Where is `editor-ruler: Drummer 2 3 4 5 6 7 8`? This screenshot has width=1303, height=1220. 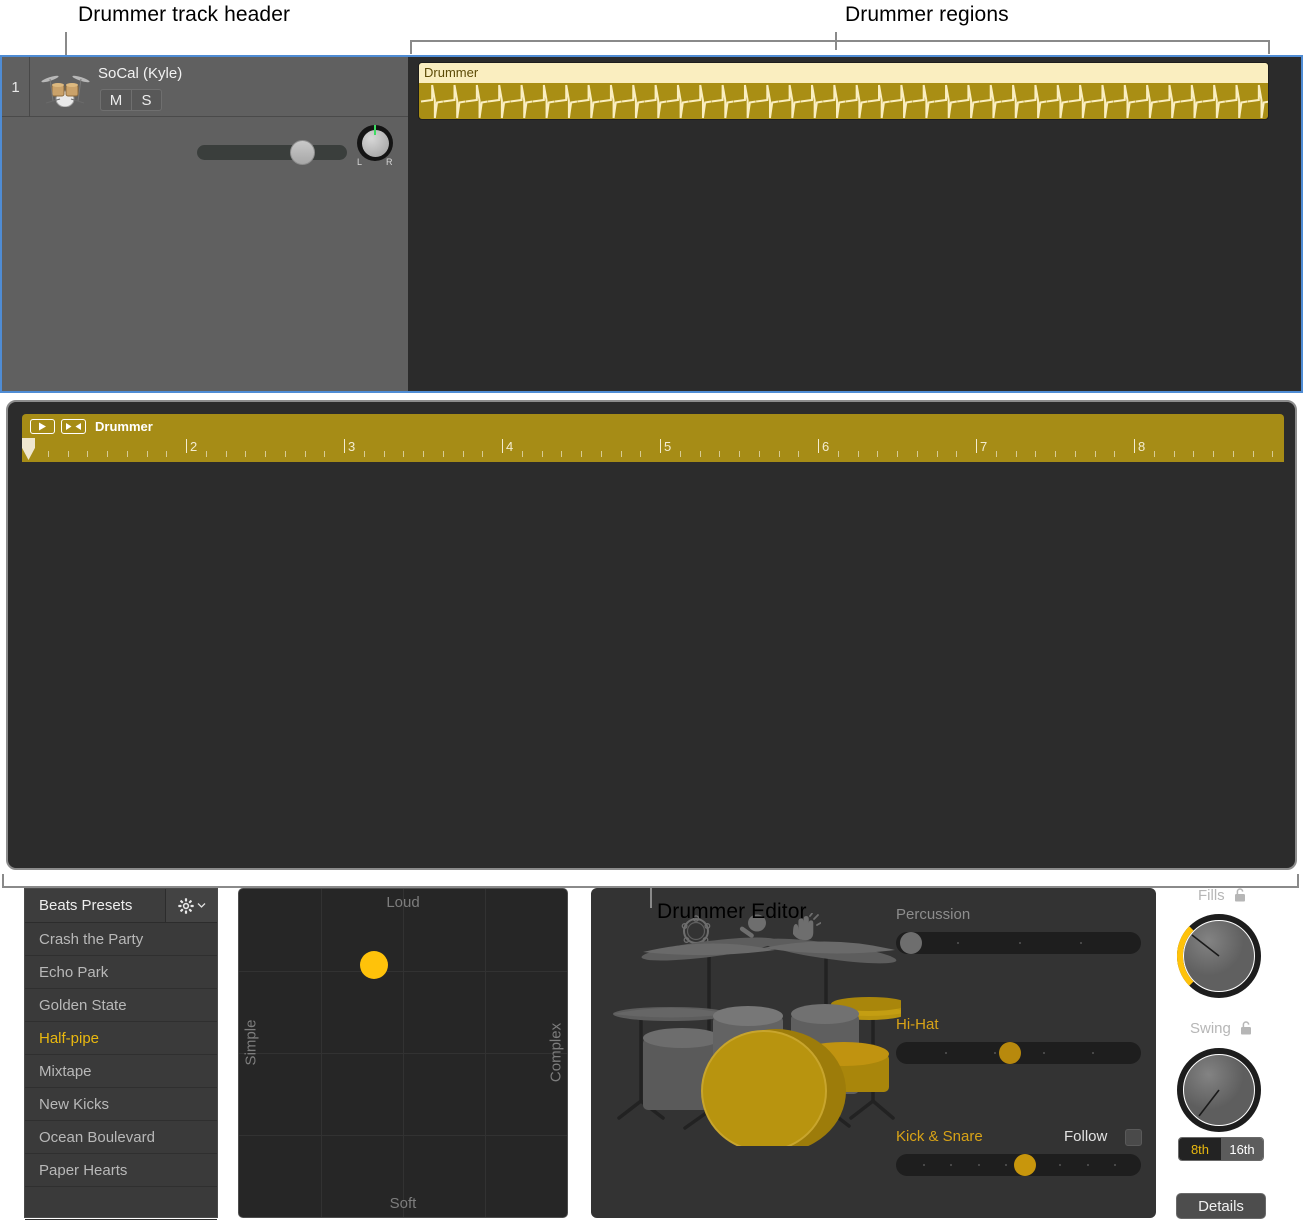
editor-ruler: Drummer 2 3 4 5 6 7 8 is located at coordinates (653, 438).